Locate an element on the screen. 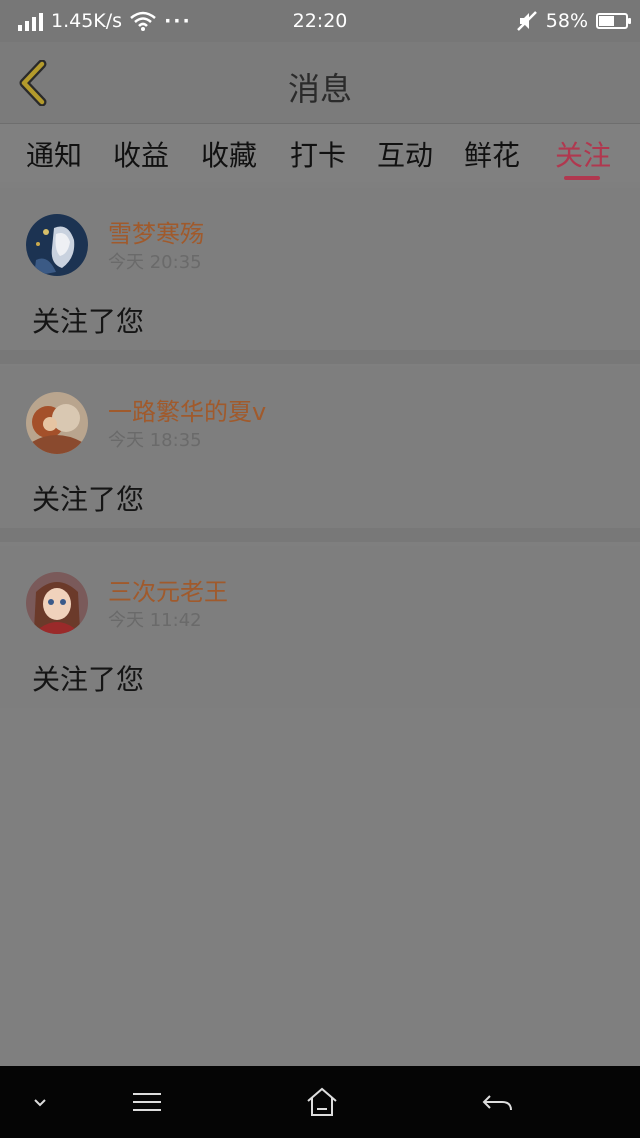 This screenshot has height=1138, width=640. chevron-down-icon is located at coordinates (40, 1103).